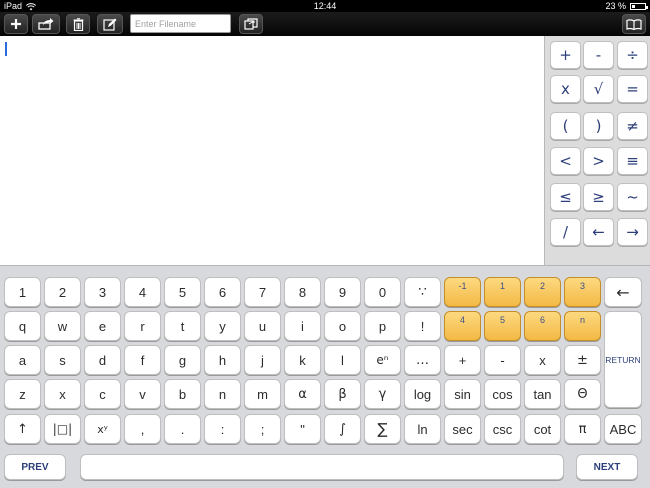 Image resolution: width=650 pixels, height=488 pixels. What do you see at coordinates (222, 394) in the screenshot?
I see `key: n` at bounding box center [222, 394].